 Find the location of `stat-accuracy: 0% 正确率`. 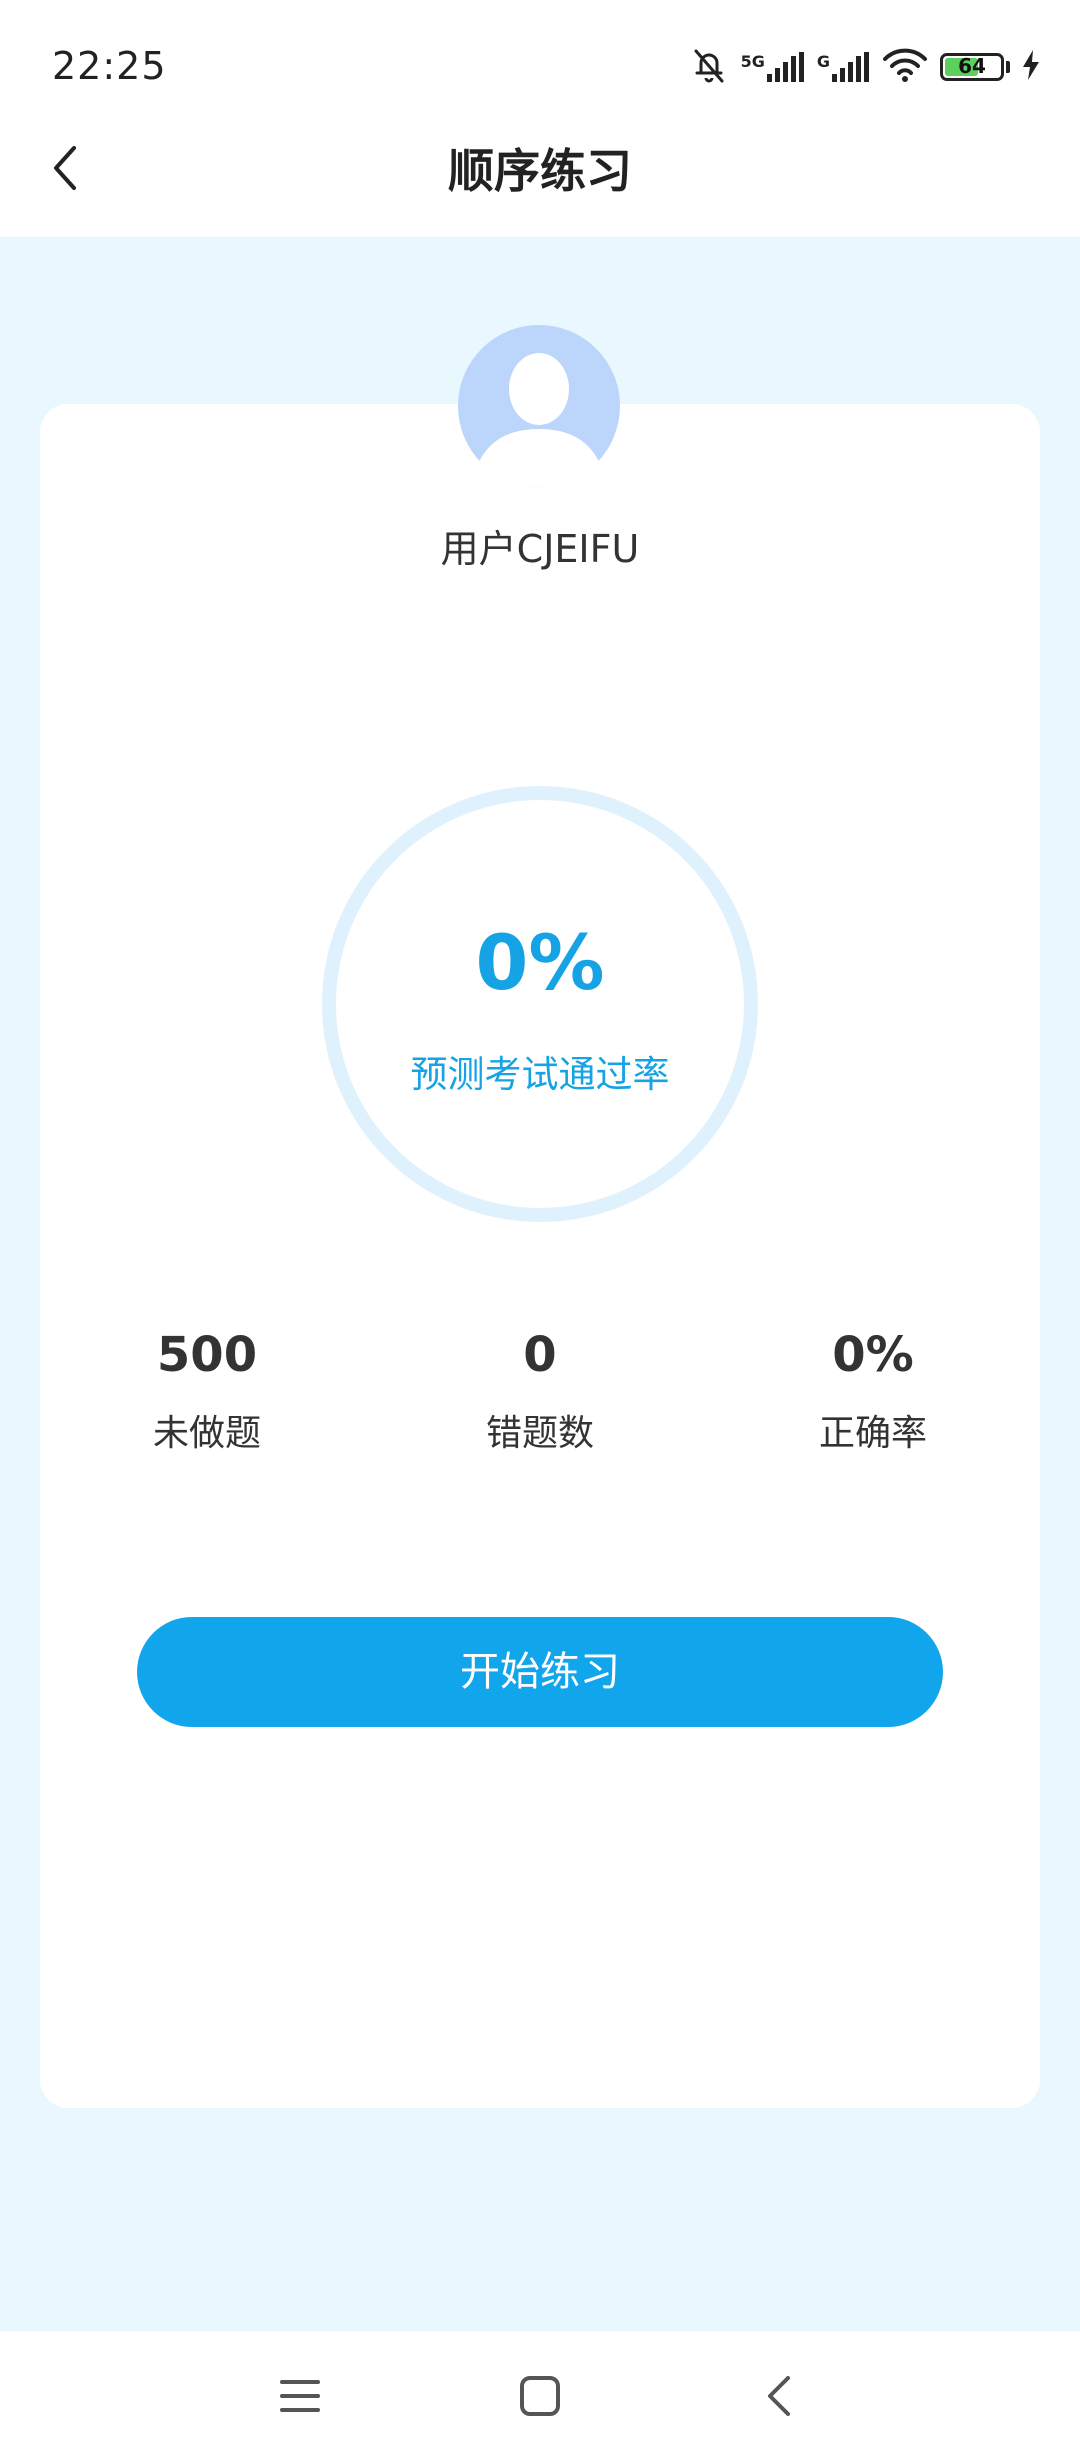

stat-accuracy: 0% 正确率 is located at coordinates (873, 1388).